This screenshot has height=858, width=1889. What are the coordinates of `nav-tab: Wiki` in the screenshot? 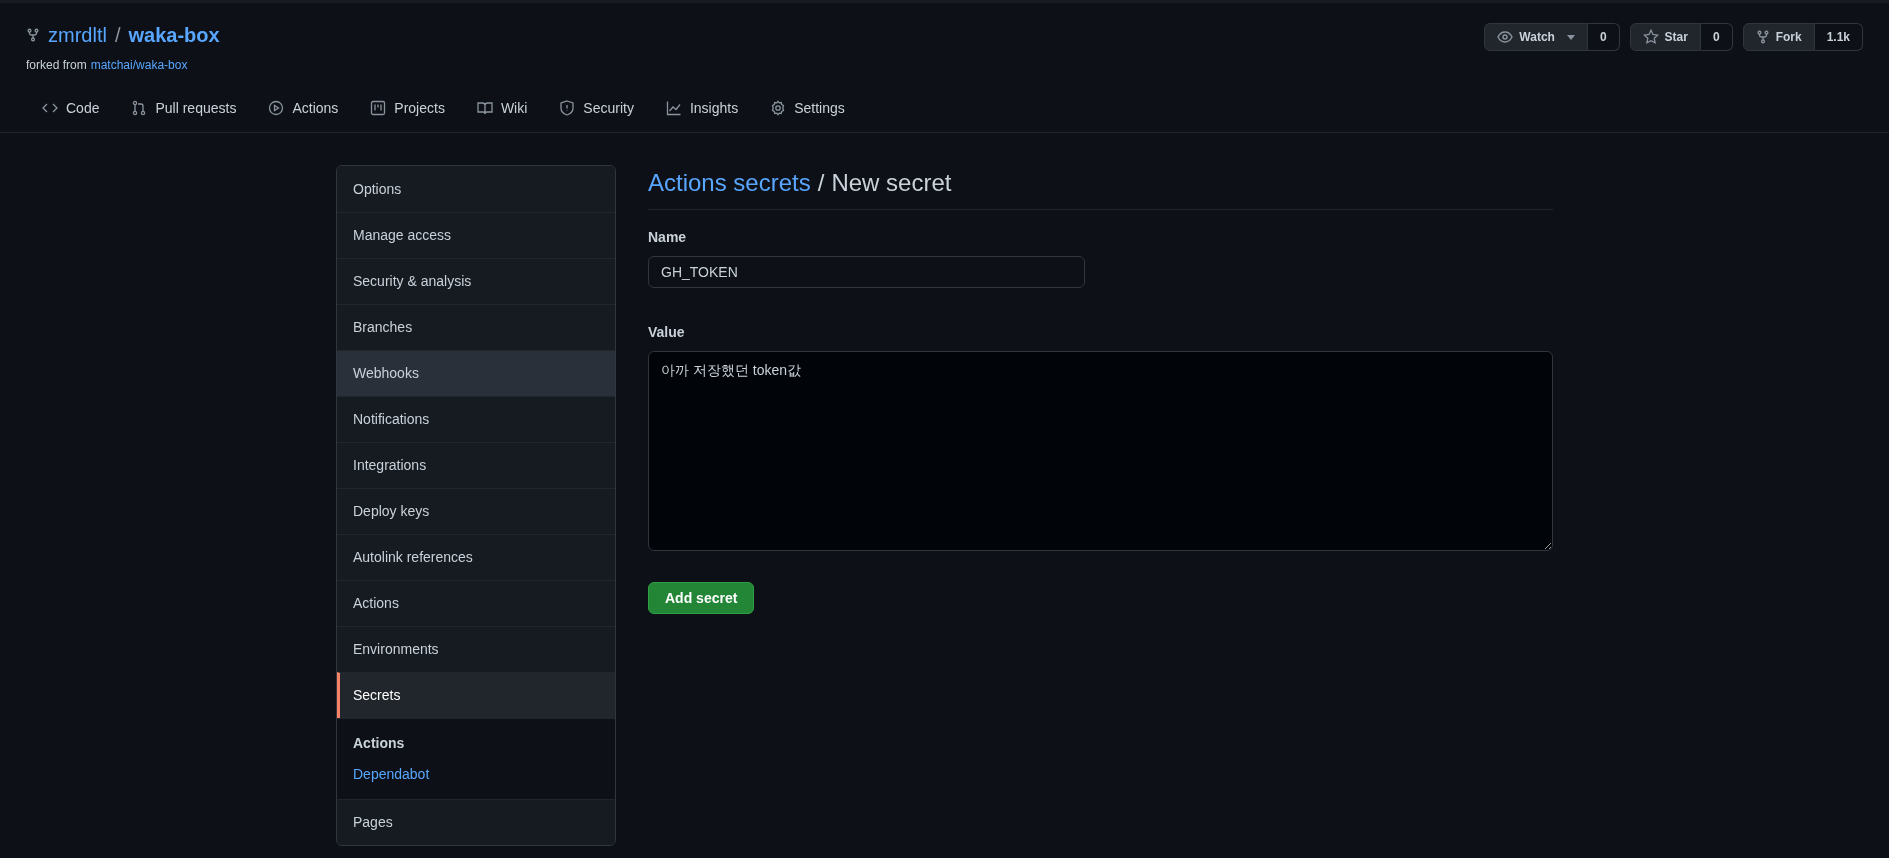 It's located at (502, 109).